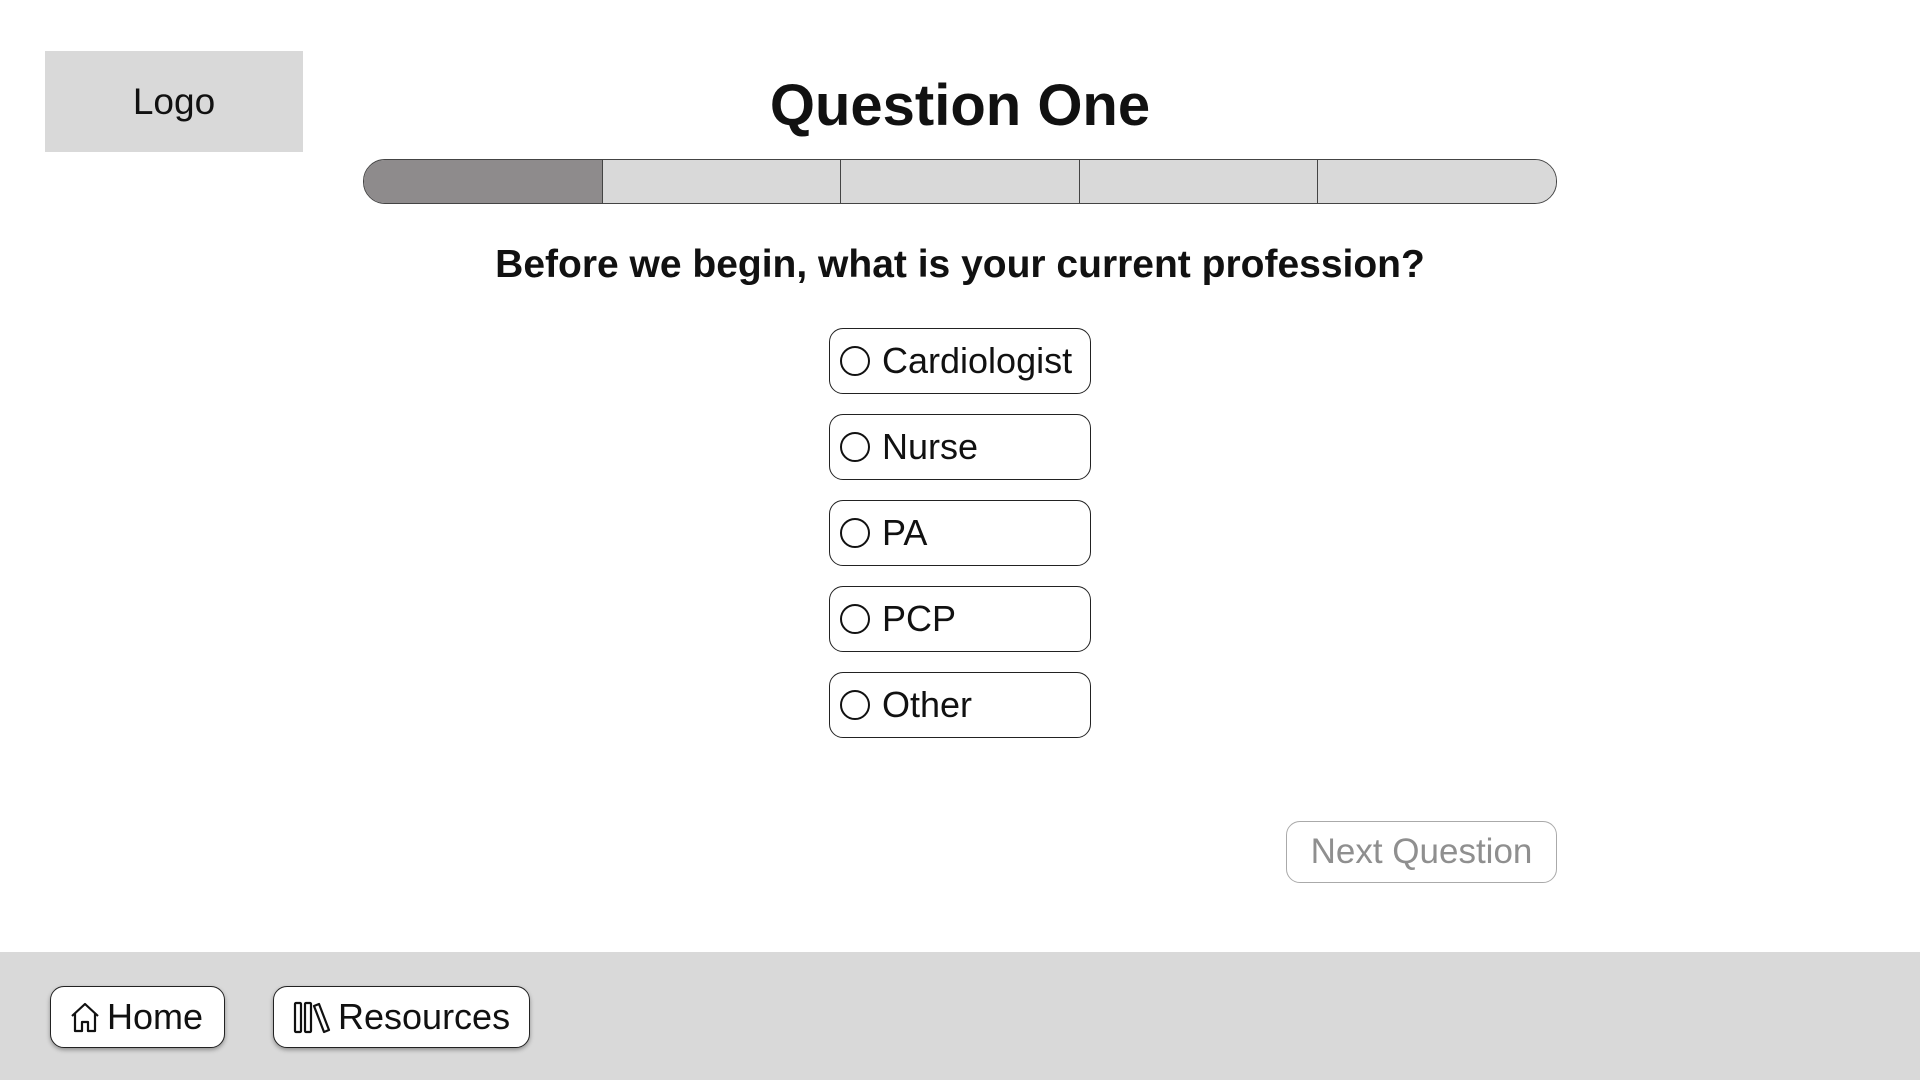 The height and width of the screenshot is (1080, 1920). Describe the element at coordinates (930, 446) in the screenshot. I see `option-label: Nurse` at that location.